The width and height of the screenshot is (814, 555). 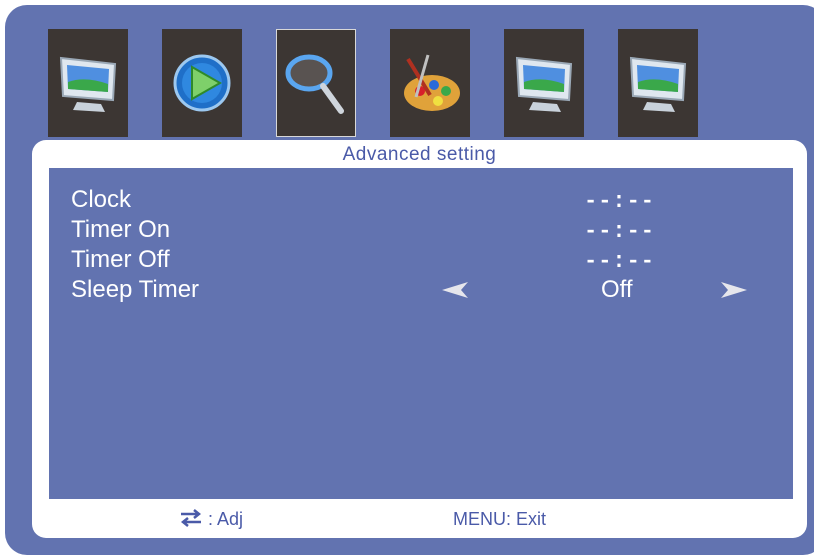 I want to click on footer-exit-label: MENU: Exit, so click(x=500, y=519).